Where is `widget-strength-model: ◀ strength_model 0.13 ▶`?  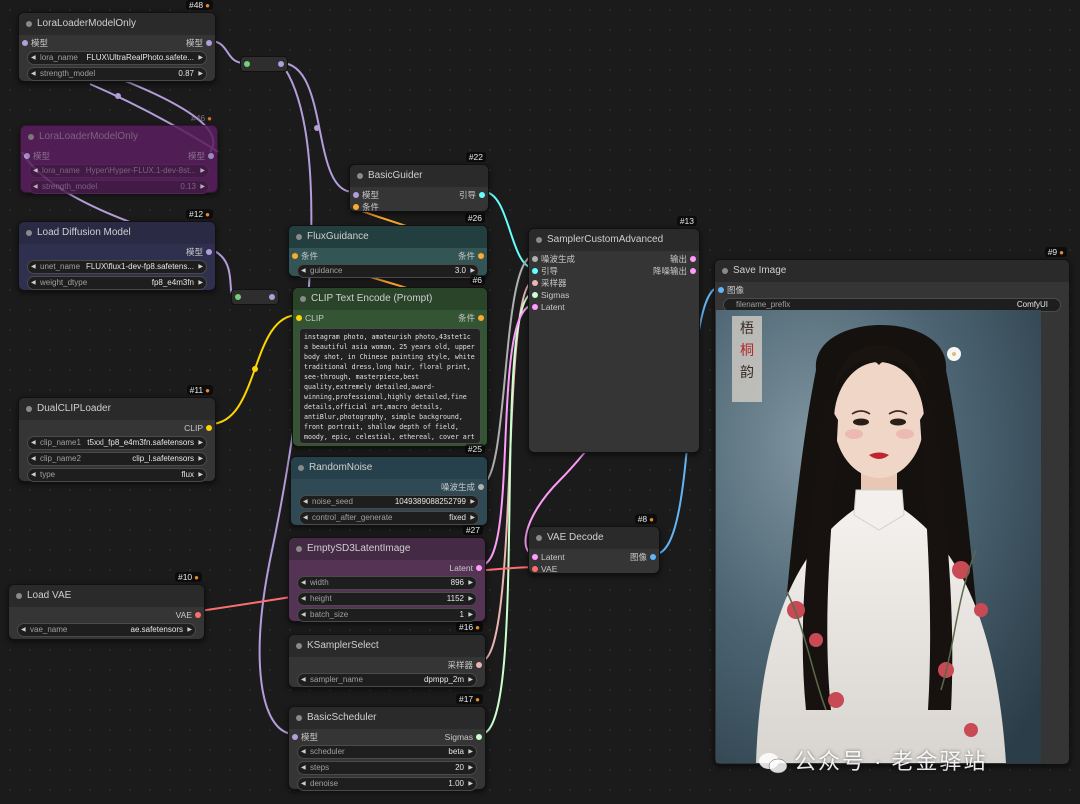 widget-strength-model: ◀ strength_model 0.13 ▶ is located at coordinates (119, 187).